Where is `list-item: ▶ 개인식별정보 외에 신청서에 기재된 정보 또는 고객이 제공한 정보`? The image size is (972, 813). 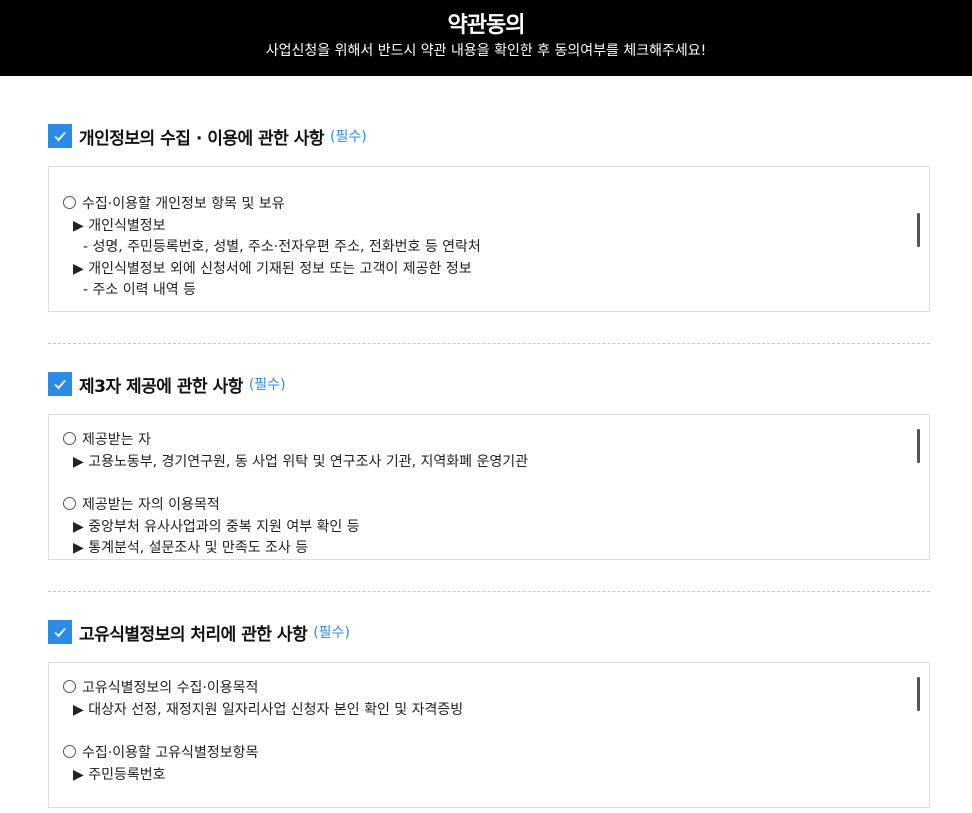 list-item: ▶ 개인식별정보 외에 신청서에 기재된 정보 또는 고객이 제공한 정보 is located at coordinates (272, 268).